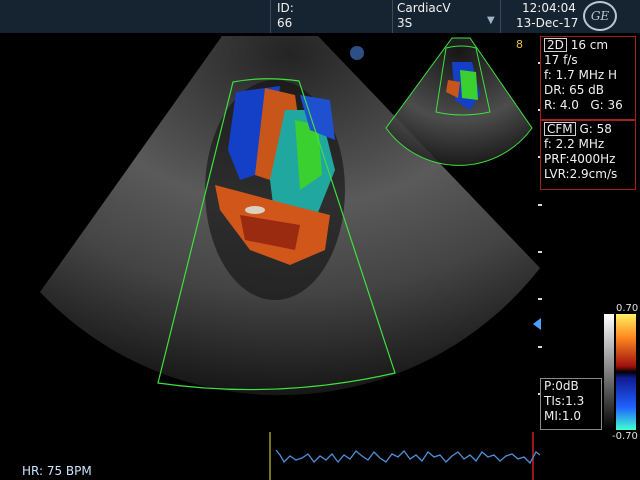 This screenshot has height=480, width=640. What do you see at coordinates (627, 308) in the screenshot?
I see `color-bar-top-value: 0.70` at bounding box center [627, 308].